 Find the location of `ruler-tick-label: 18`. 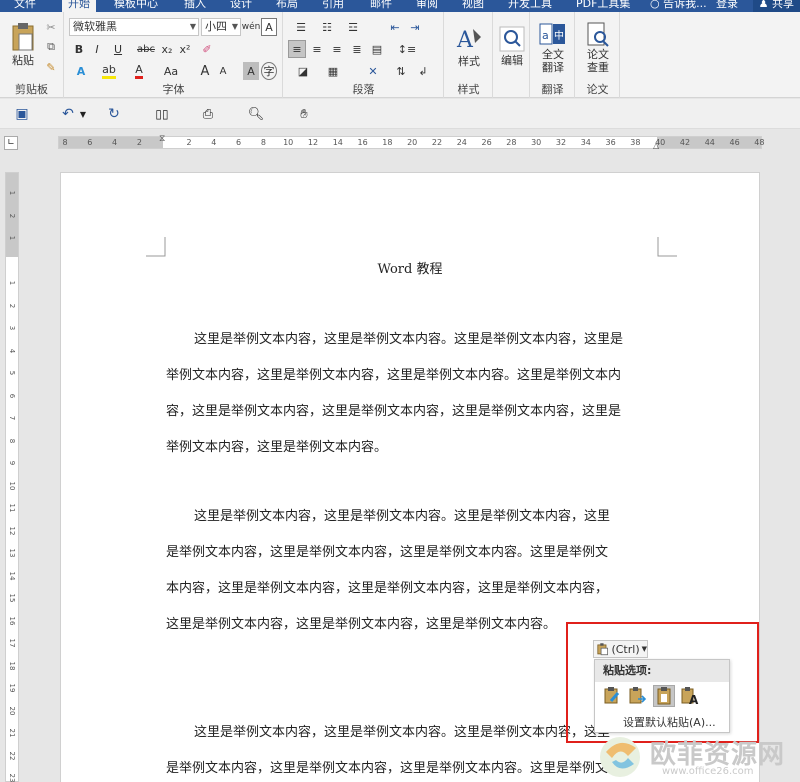

ruler-tick-label: 18 is located at coordinates (387, 142).